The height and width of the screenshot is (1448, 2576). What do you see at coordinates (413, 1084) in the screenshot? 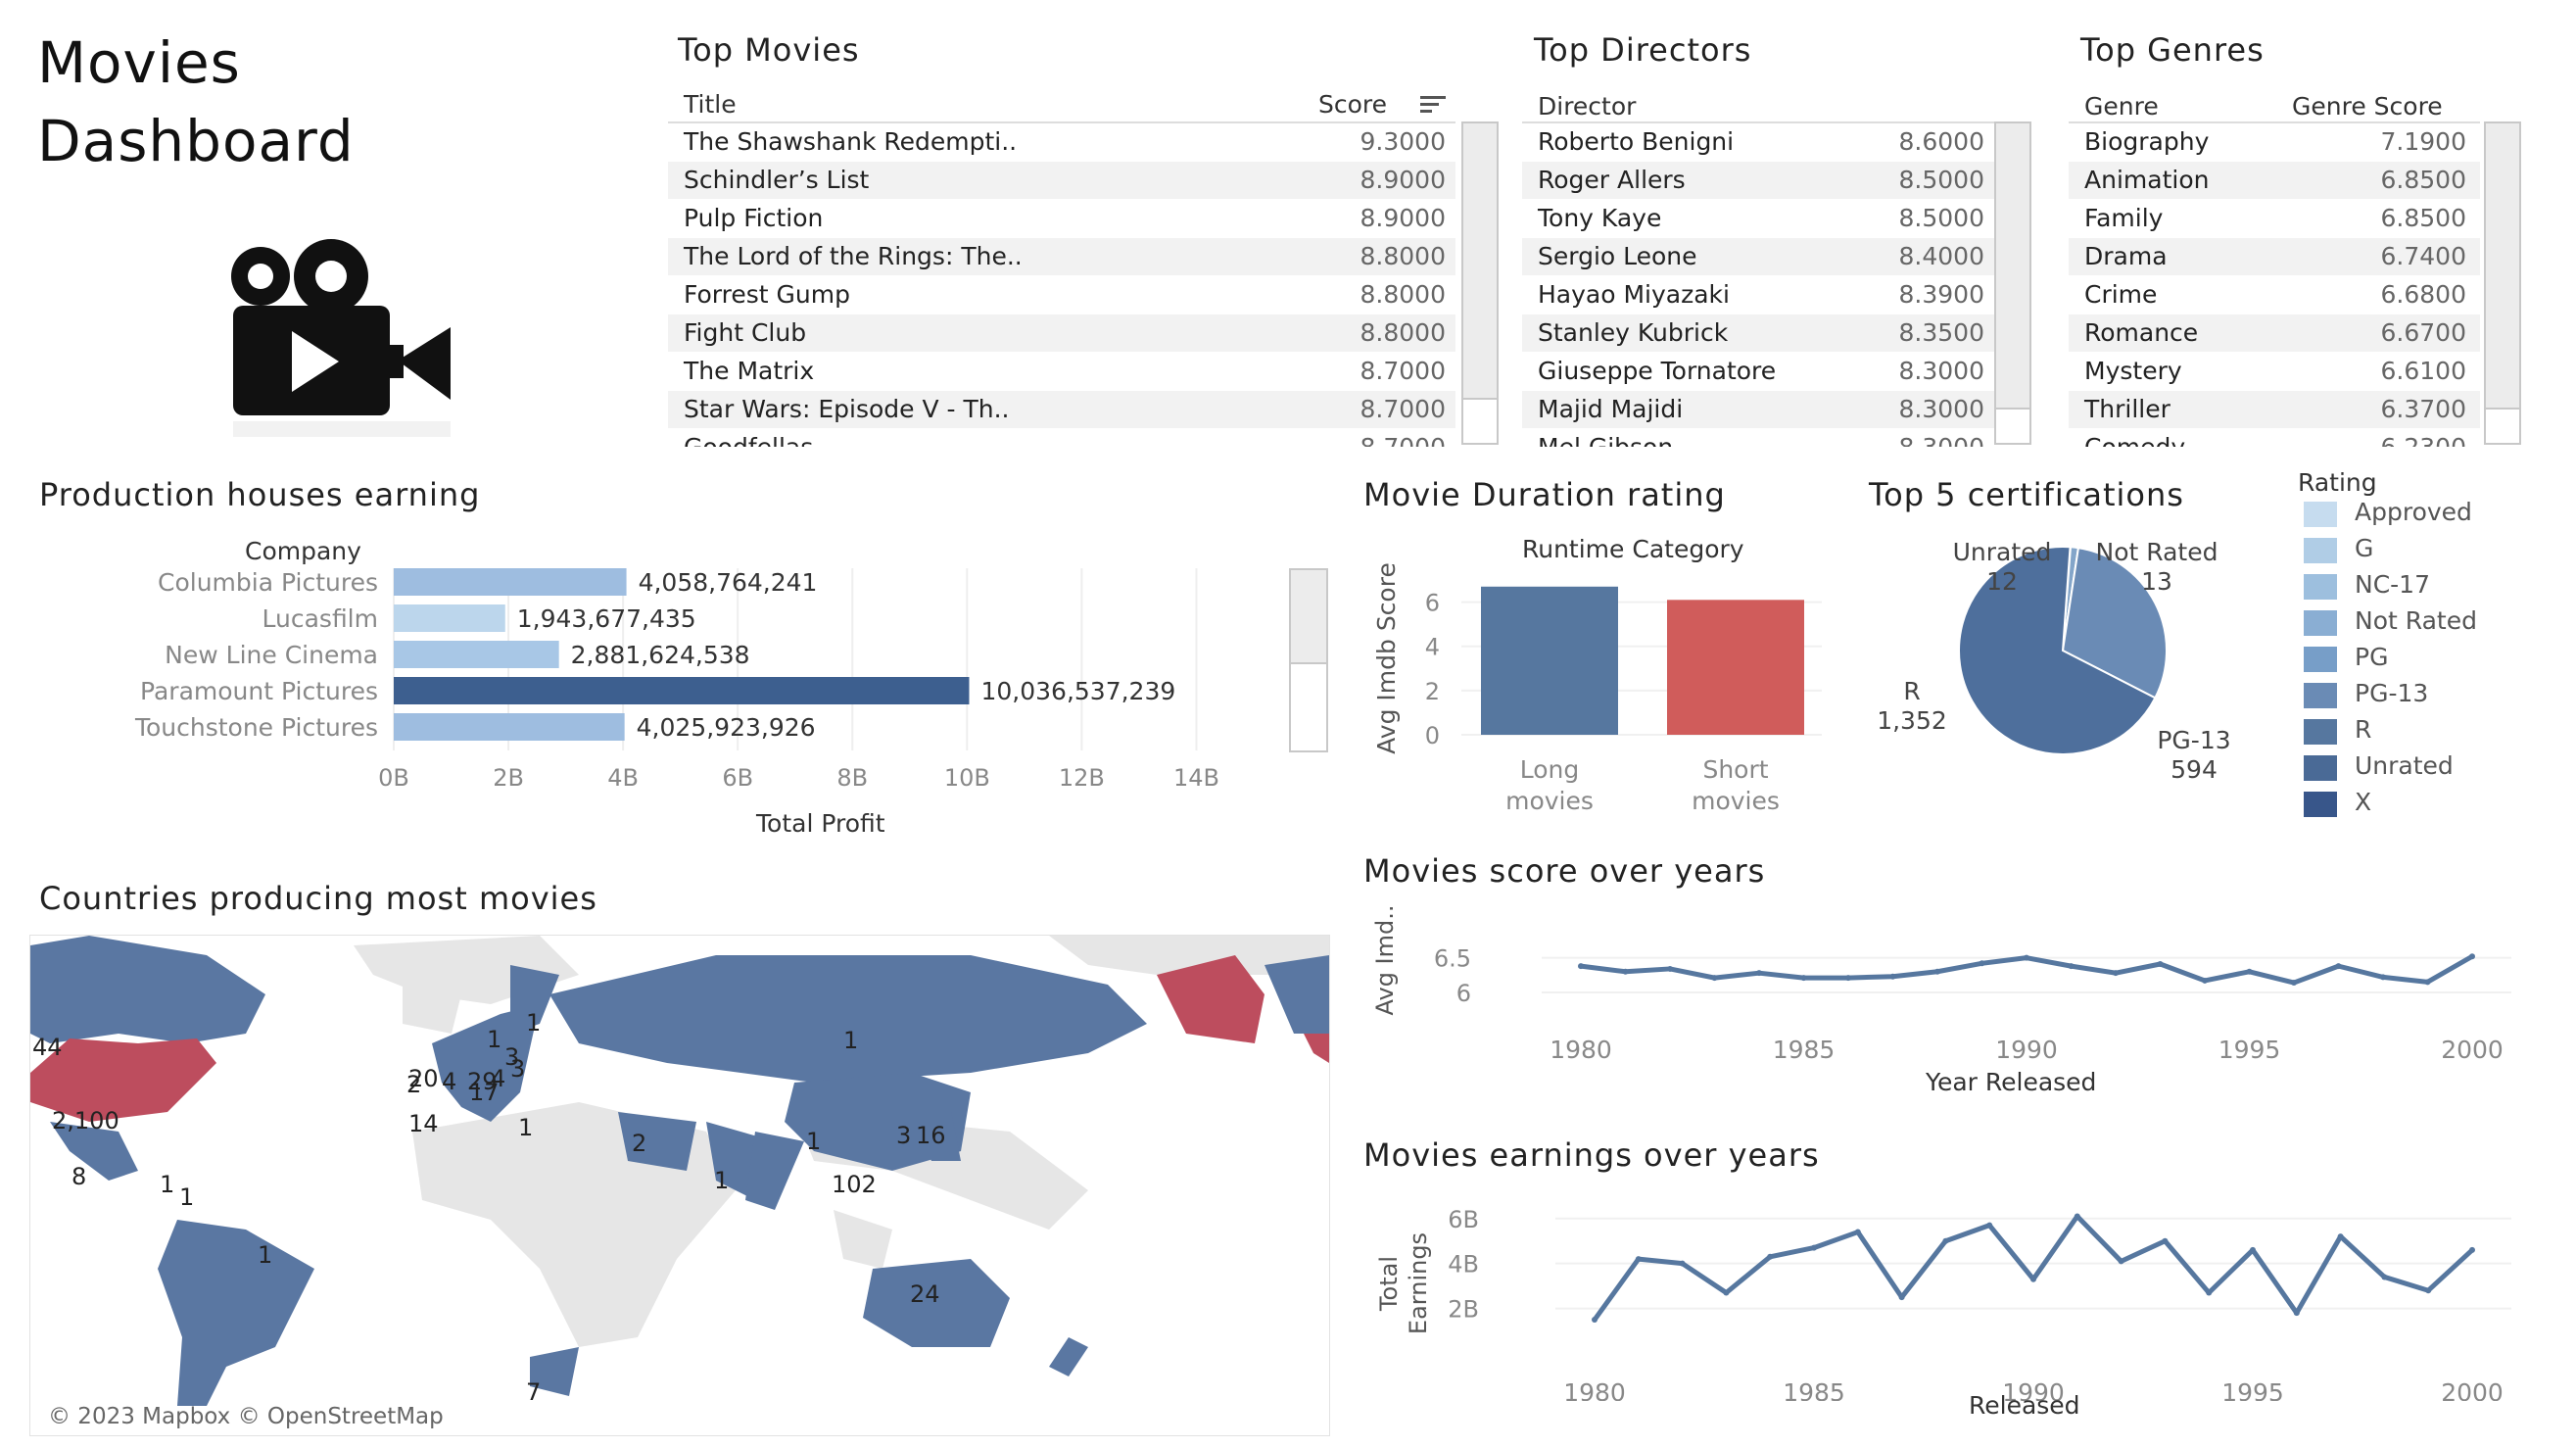
I see `map-country-label: 2` at bounding box center [413, 1084].